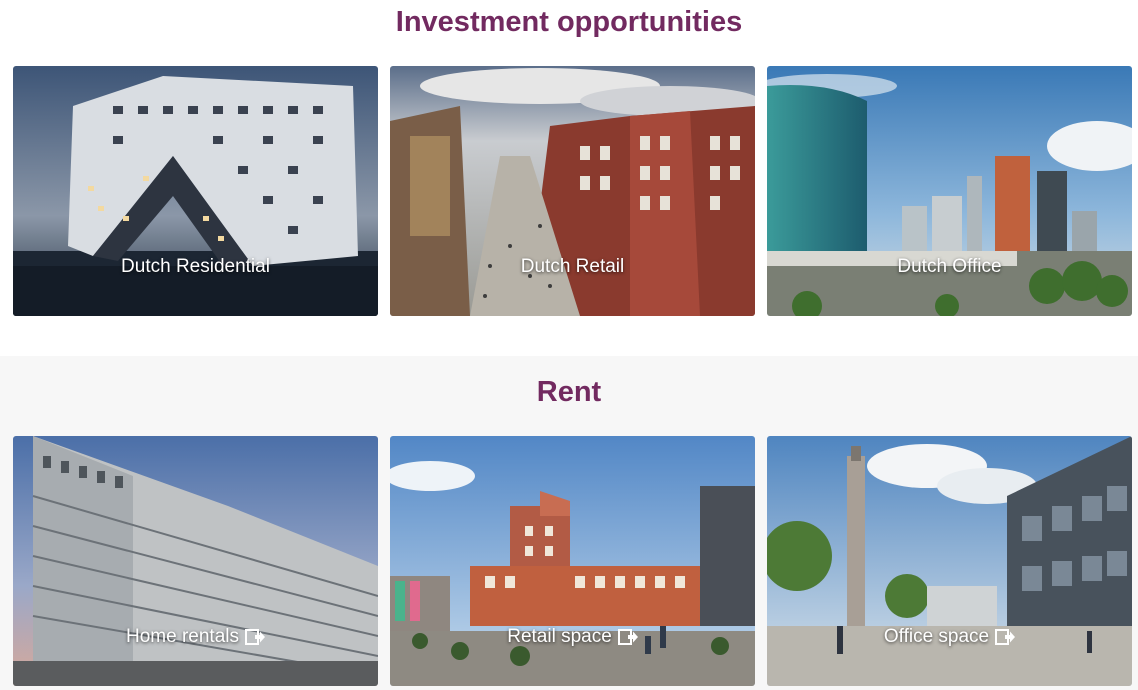 The image size is (1138, 690). I want to click on card-retail-space: Retail space, so click(572, 561).